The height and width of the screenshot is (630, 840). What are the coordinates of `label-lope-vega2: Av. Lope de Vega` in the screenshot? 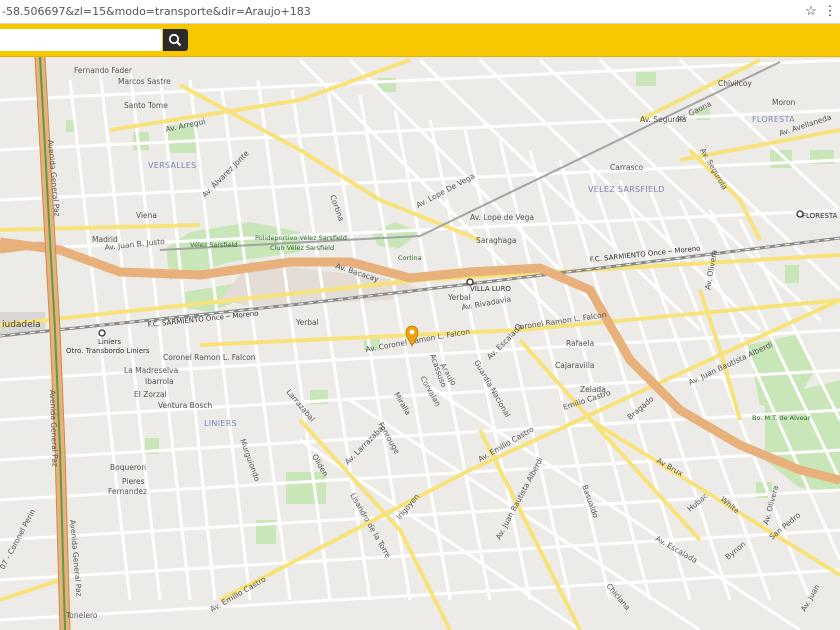 It's located at (502, 217).